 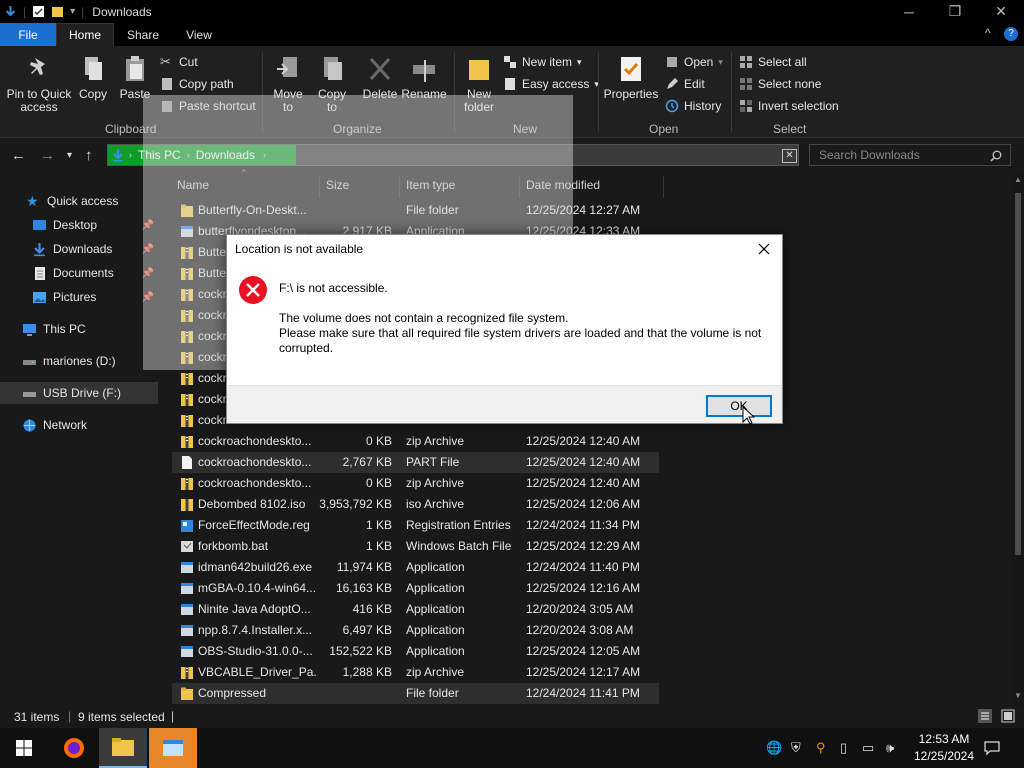 What do you see at coordinates (123, 748) in the screenshot?
I see `file-explorer-taskbar-button` at bounding box center [123, 748].